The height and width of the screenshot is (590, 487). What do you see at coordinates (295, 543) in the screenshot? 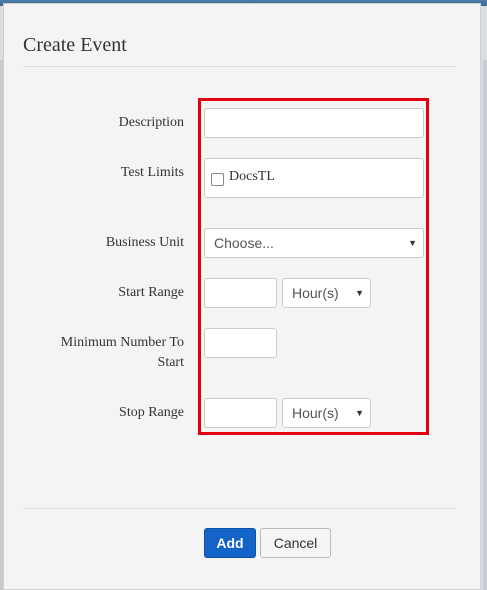
I see `cancel-button: Cancel` at bounding box center [295, 543].